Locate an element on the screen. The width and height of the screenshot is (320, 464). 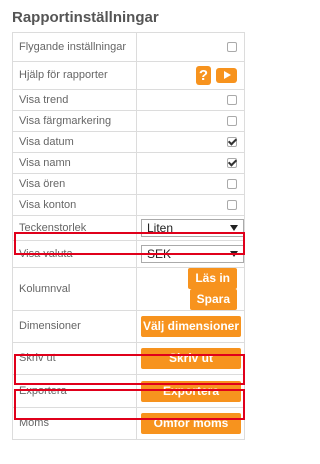
row-datum: Visa datum is located at coordinates (128, 142).